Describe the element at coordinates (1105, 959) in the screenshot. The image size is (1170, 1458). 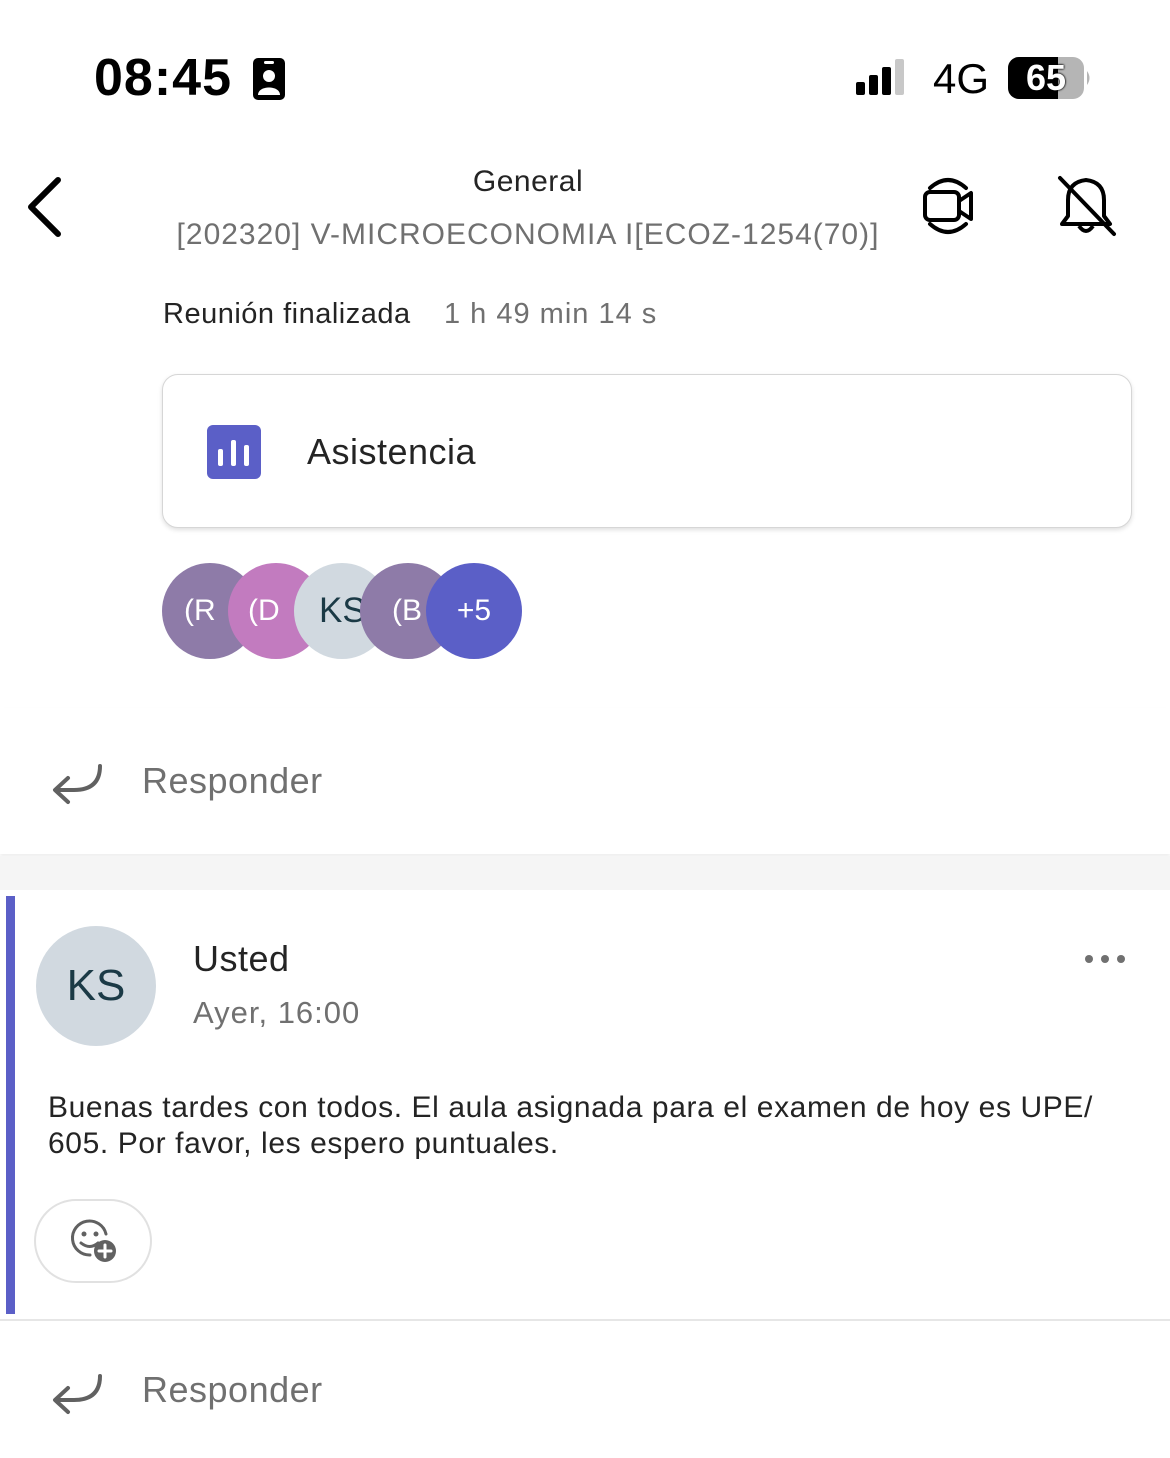
I see `more-options-icon` at that location.